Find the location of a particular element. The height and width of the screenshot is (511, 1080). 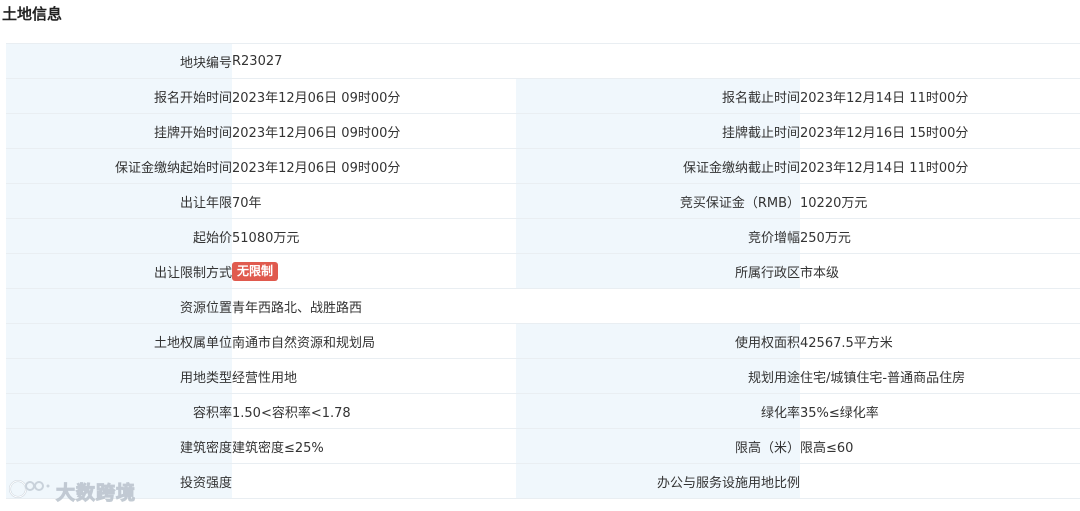

field-value: 限高≤60 is located at coordinates (940, 446).